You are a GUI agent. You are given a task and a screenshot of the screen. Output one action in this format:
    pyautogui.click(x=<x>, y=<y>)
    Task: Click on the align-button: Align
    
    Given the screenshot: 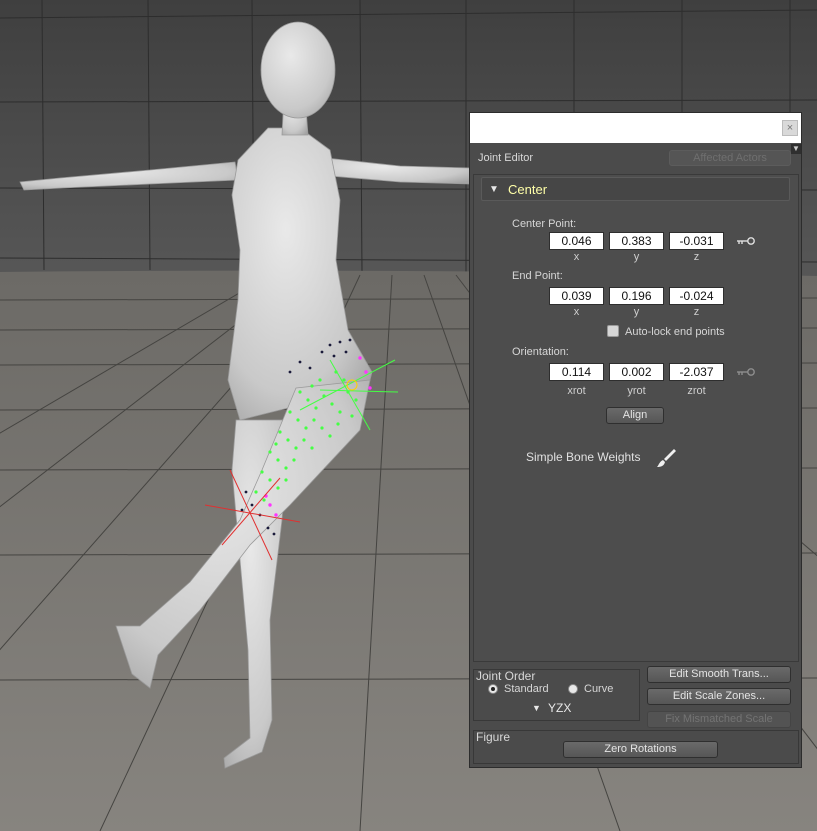 What is the action you would take?
    pyautogui.click(x=635, y=415)
    